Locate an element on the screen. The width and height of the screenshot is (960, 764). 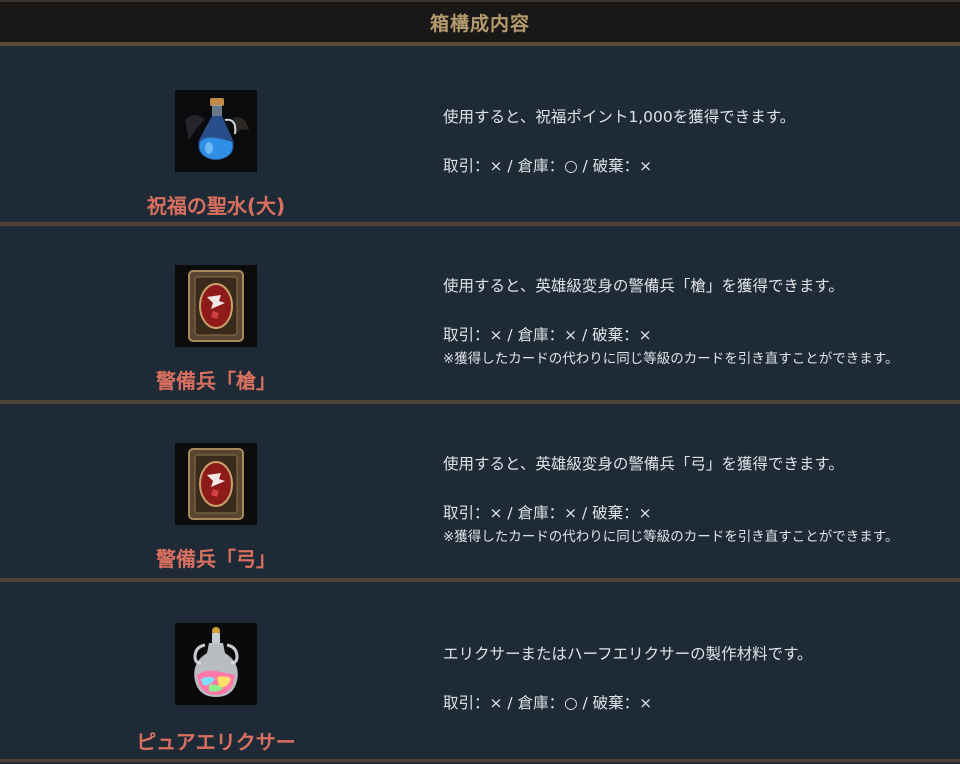
item-name: 警備兵「槍」 is located at coordinates (216, 381).